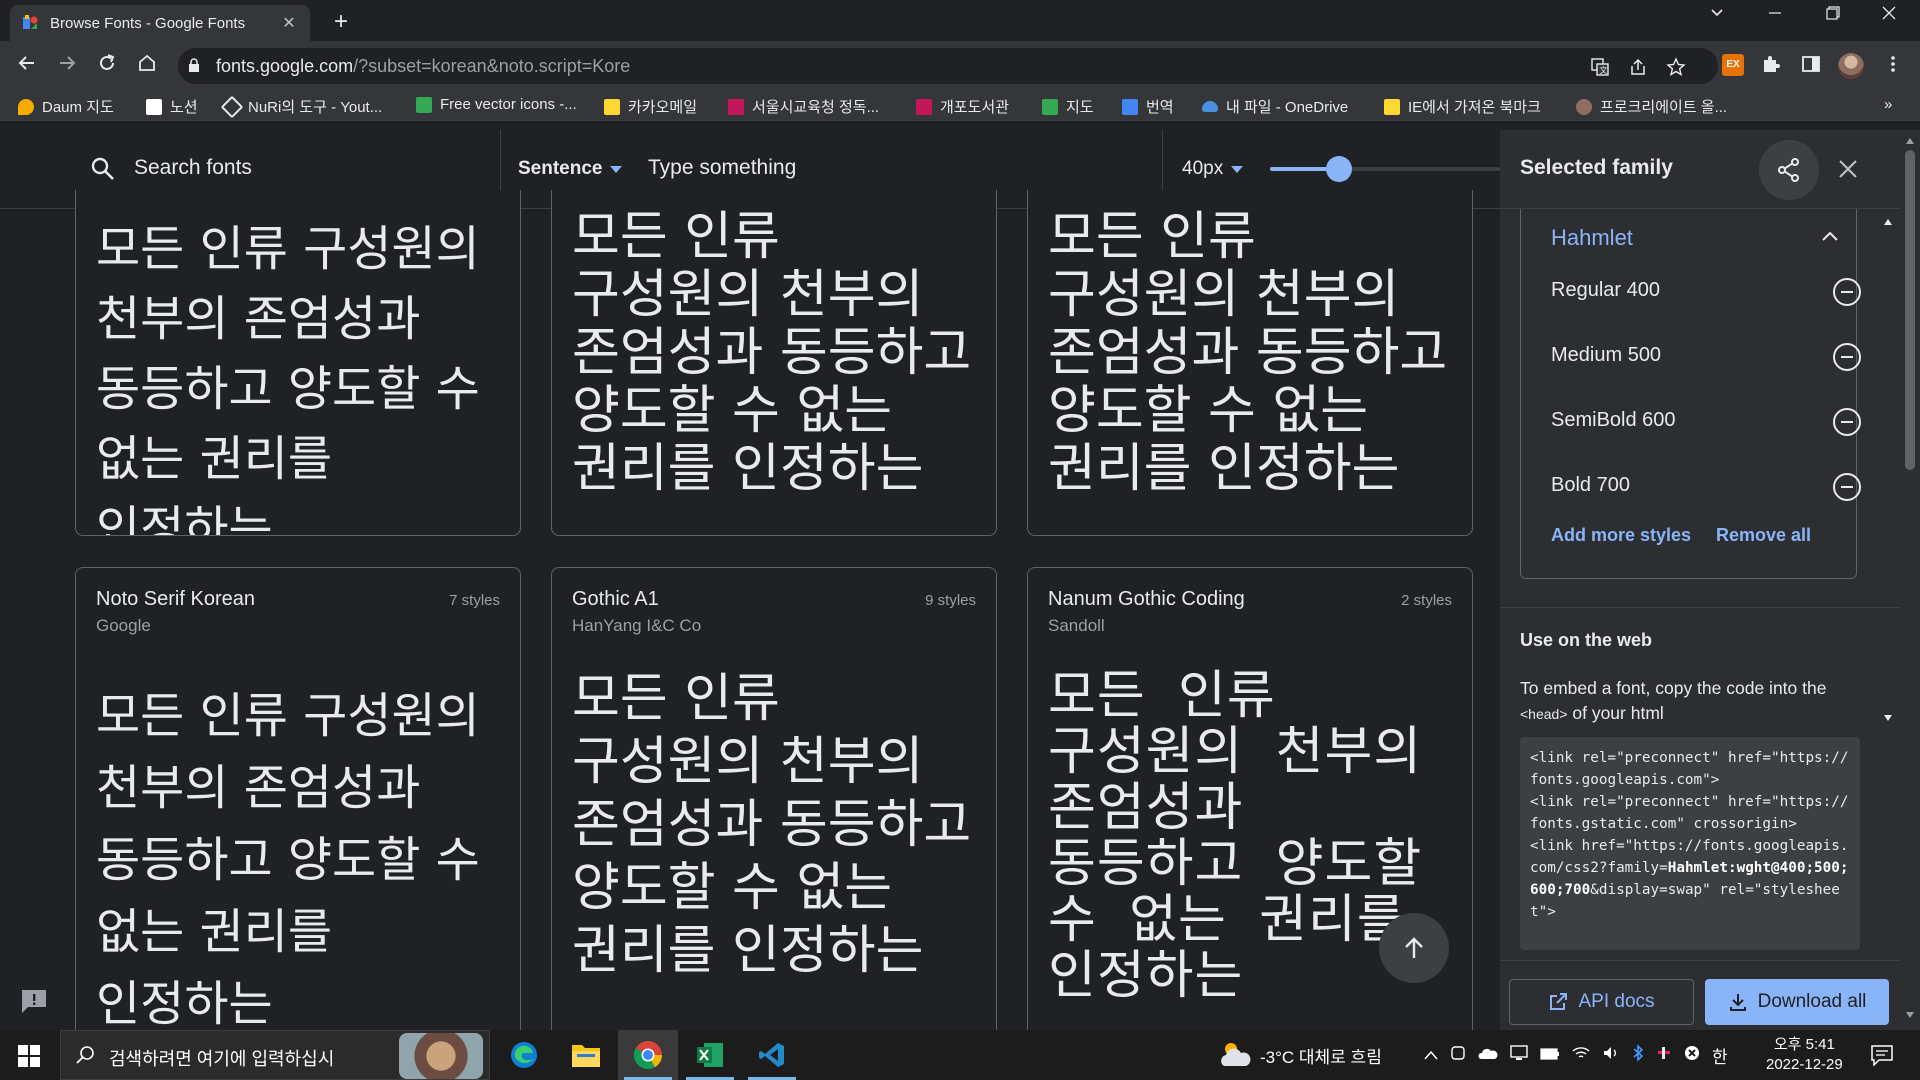 The image size is (1920, 1080). Describe the element at coordinates (1300, 1055) in the screenshot. I see `weather-widget: -3°C 대체로 흐림` at that location.